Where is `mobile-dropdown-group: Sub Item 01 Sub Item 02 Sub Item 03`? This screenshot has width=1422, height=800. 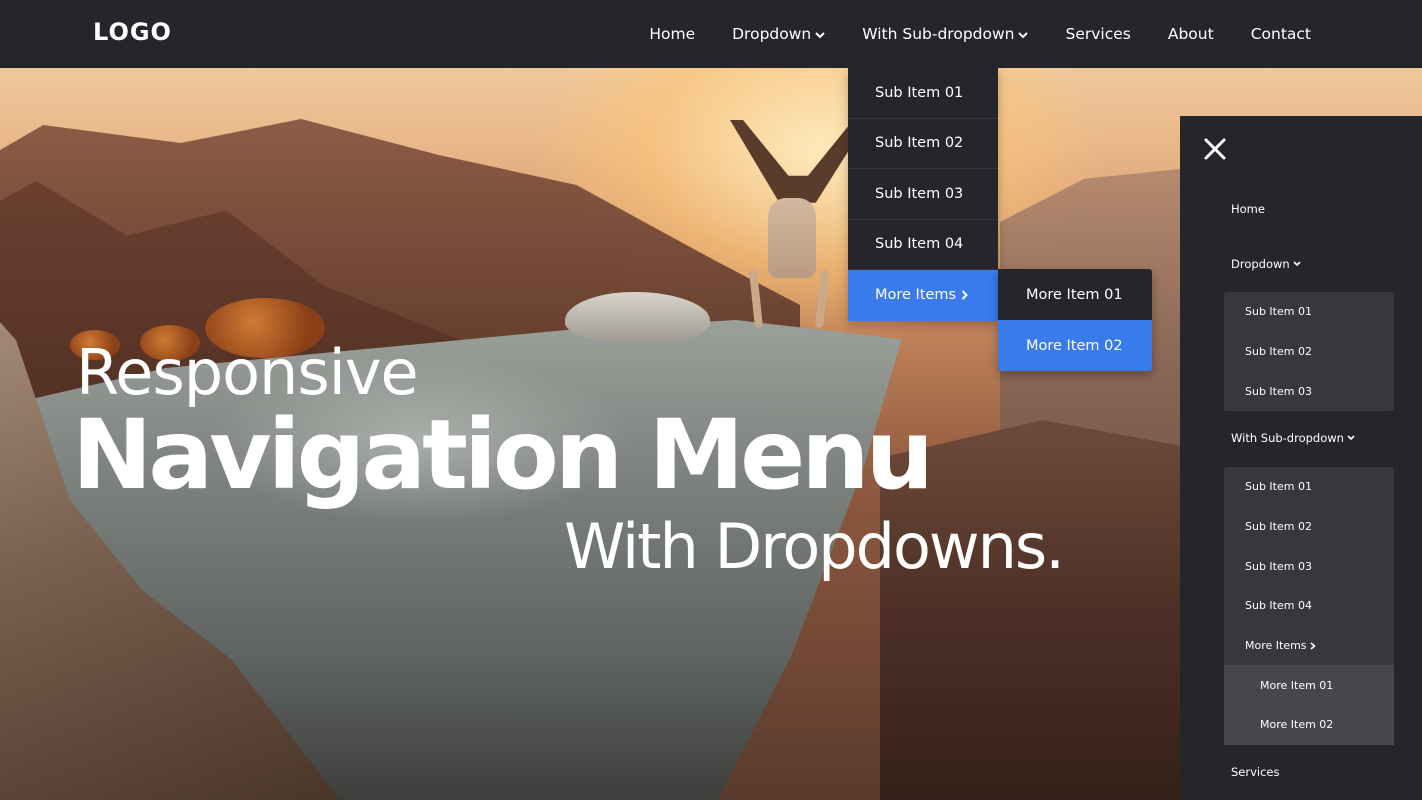
mobile-dropdown-group: Sub Item 01 Sub Item 02 Sub Item 03 is located at coordinates (1309, 352).